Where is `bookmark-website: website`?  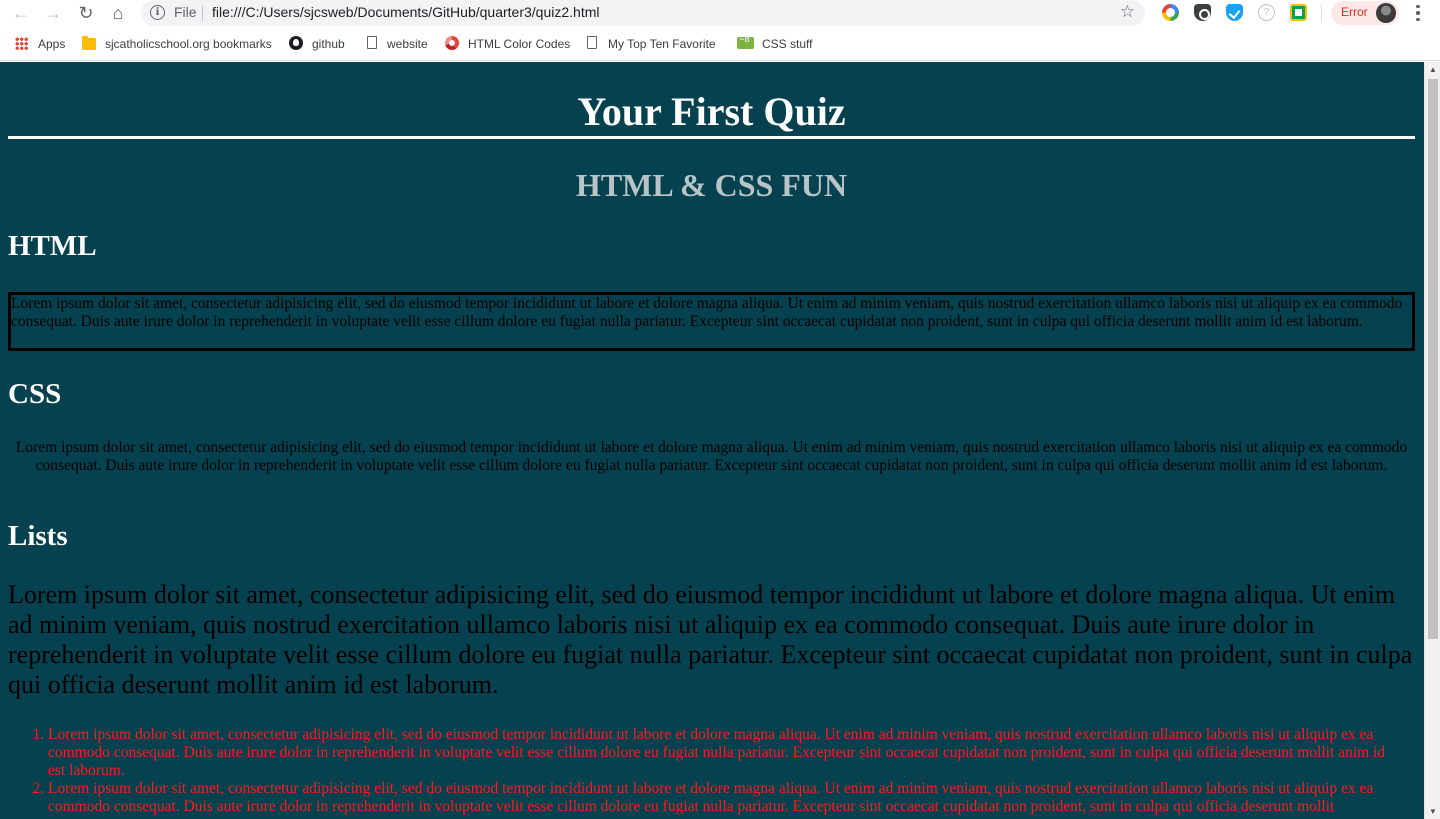
bookmark-website: website is located at coordinates (407, 44).